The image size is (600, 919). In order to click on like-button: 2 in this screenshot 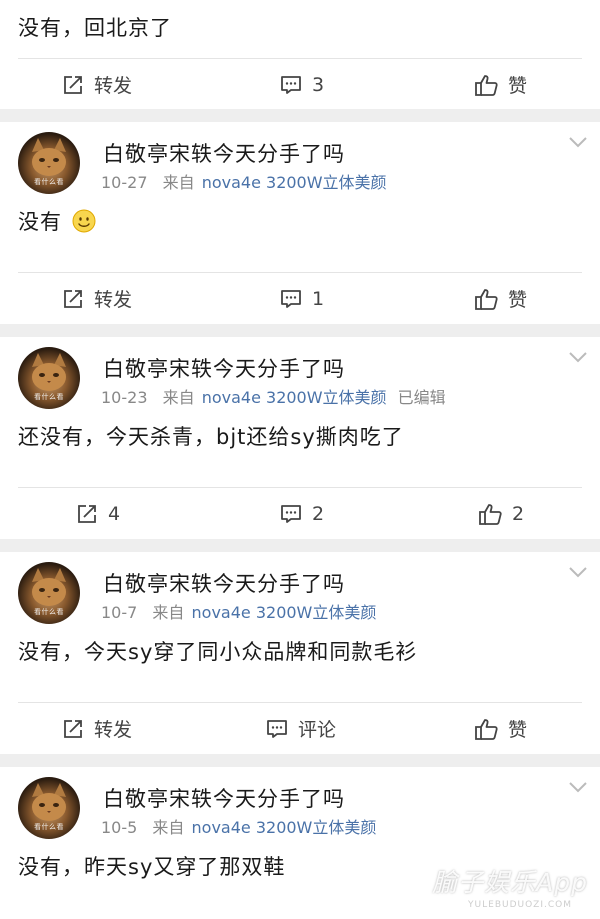, I will do `click(501, 513)`.